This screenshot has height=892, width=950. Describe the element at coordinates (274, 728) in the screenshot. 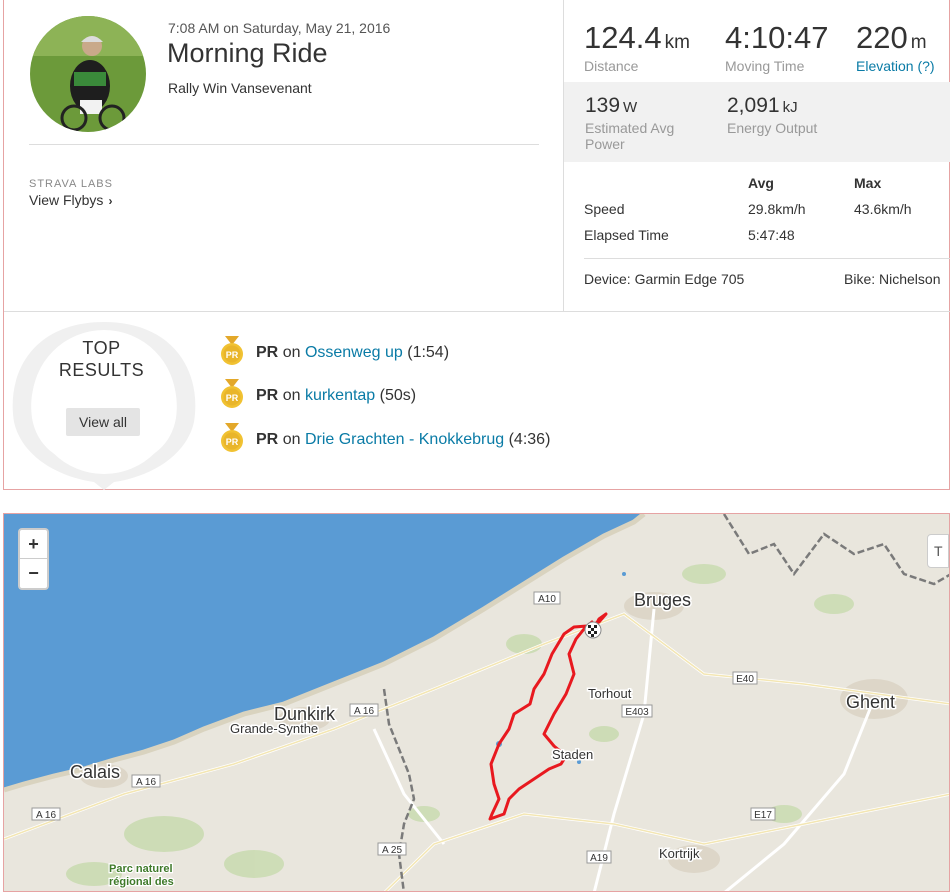

I see `city-label: Grande-Synthe` at that location.